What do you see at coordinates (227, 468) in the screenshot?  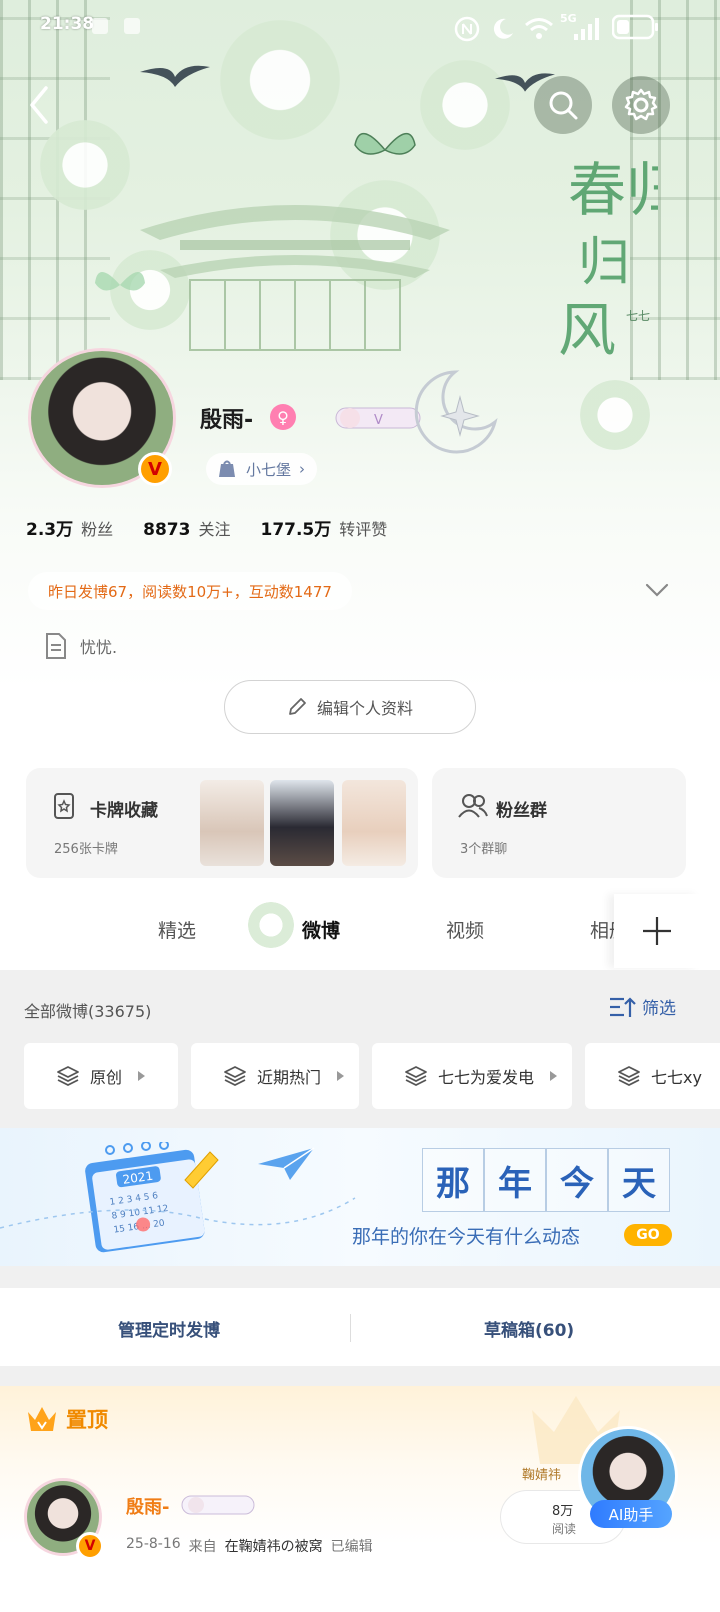 I see `bag-icon` at bounding box center [227, 468].